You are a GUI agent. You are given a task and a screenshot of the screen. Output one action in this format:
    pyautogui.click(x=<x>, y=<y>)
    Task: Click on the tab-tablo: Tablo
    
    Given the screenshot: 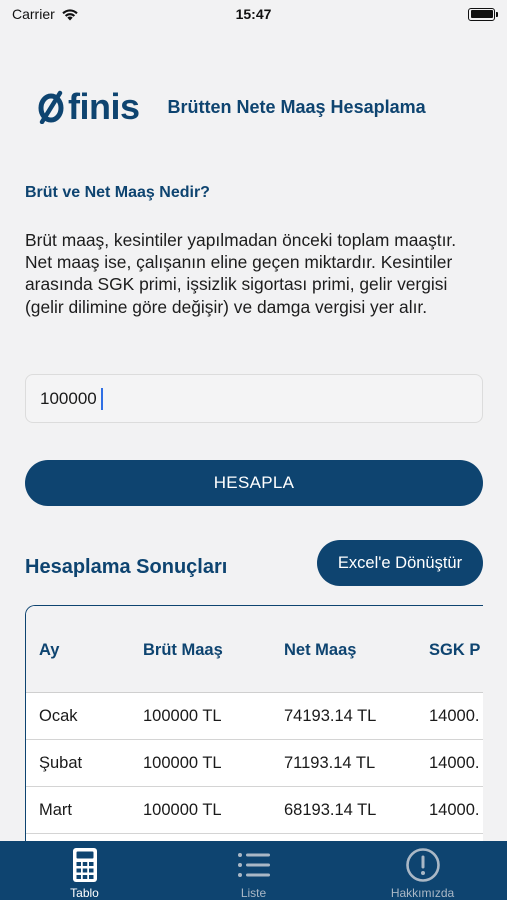 What is the action you would take?
    pyautogui.click(x=84, y=870)
    